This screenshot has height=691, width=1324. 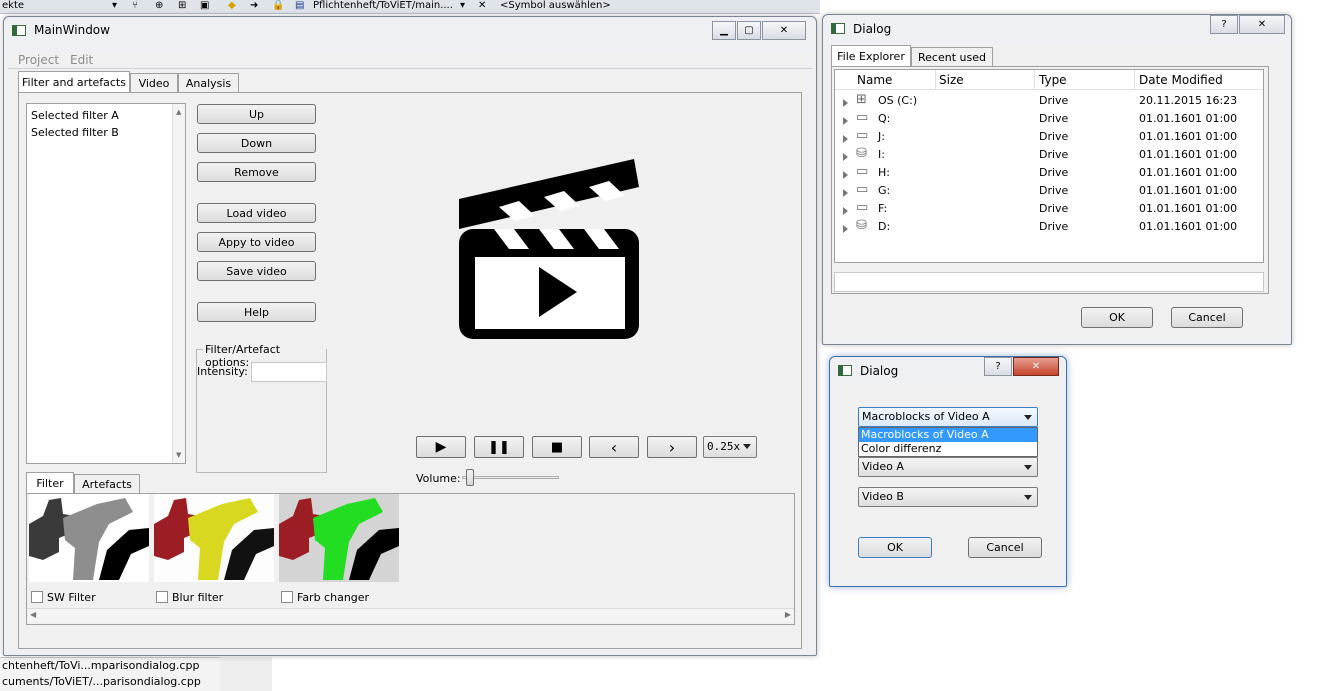 What do you see at coordinates (256, 312) in the screenshot?
I see `help-button: Help` at bounding box center [256, 312].